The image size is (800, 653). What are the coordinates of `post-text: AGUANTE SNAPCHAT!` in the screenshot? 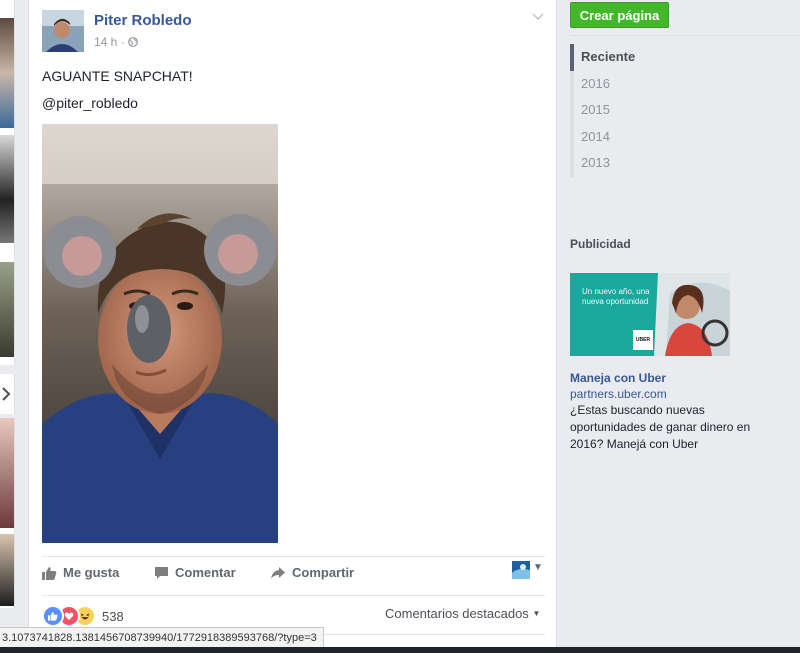 It's located at (117, 76).